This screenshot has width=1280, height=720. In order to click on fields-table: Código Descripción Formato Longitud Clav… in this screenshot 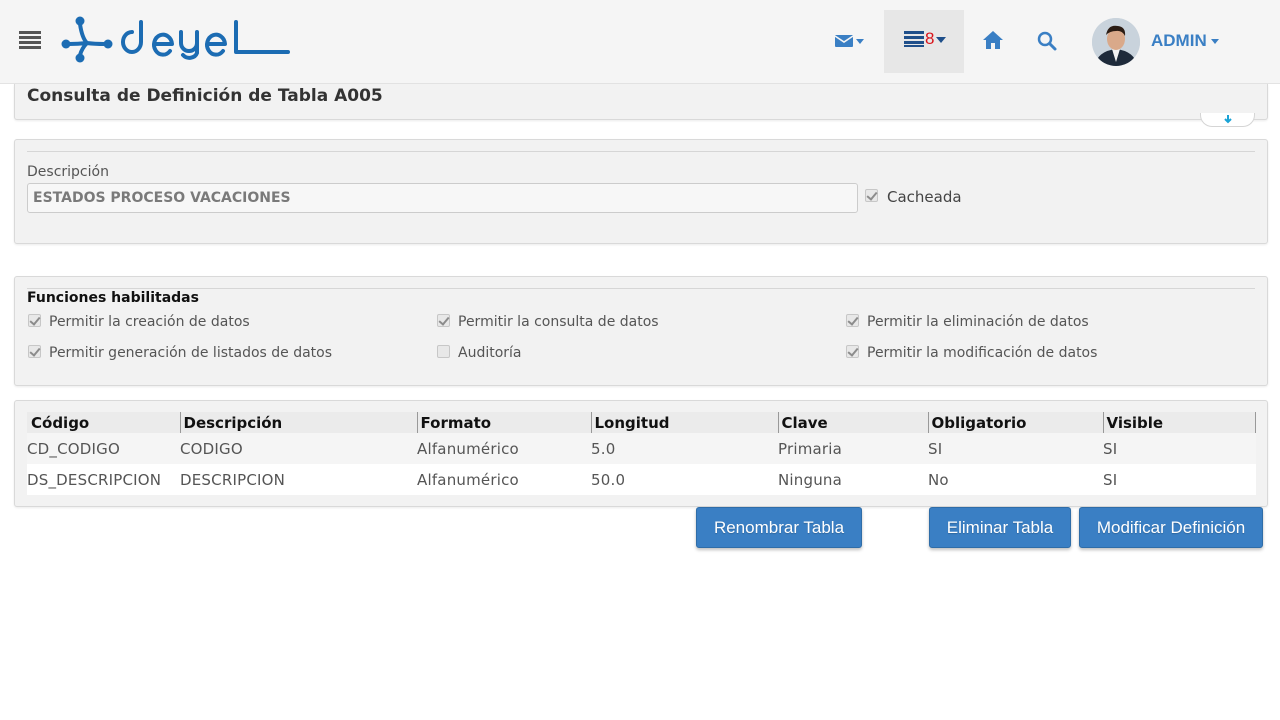, I will do `click(641, 453)`.